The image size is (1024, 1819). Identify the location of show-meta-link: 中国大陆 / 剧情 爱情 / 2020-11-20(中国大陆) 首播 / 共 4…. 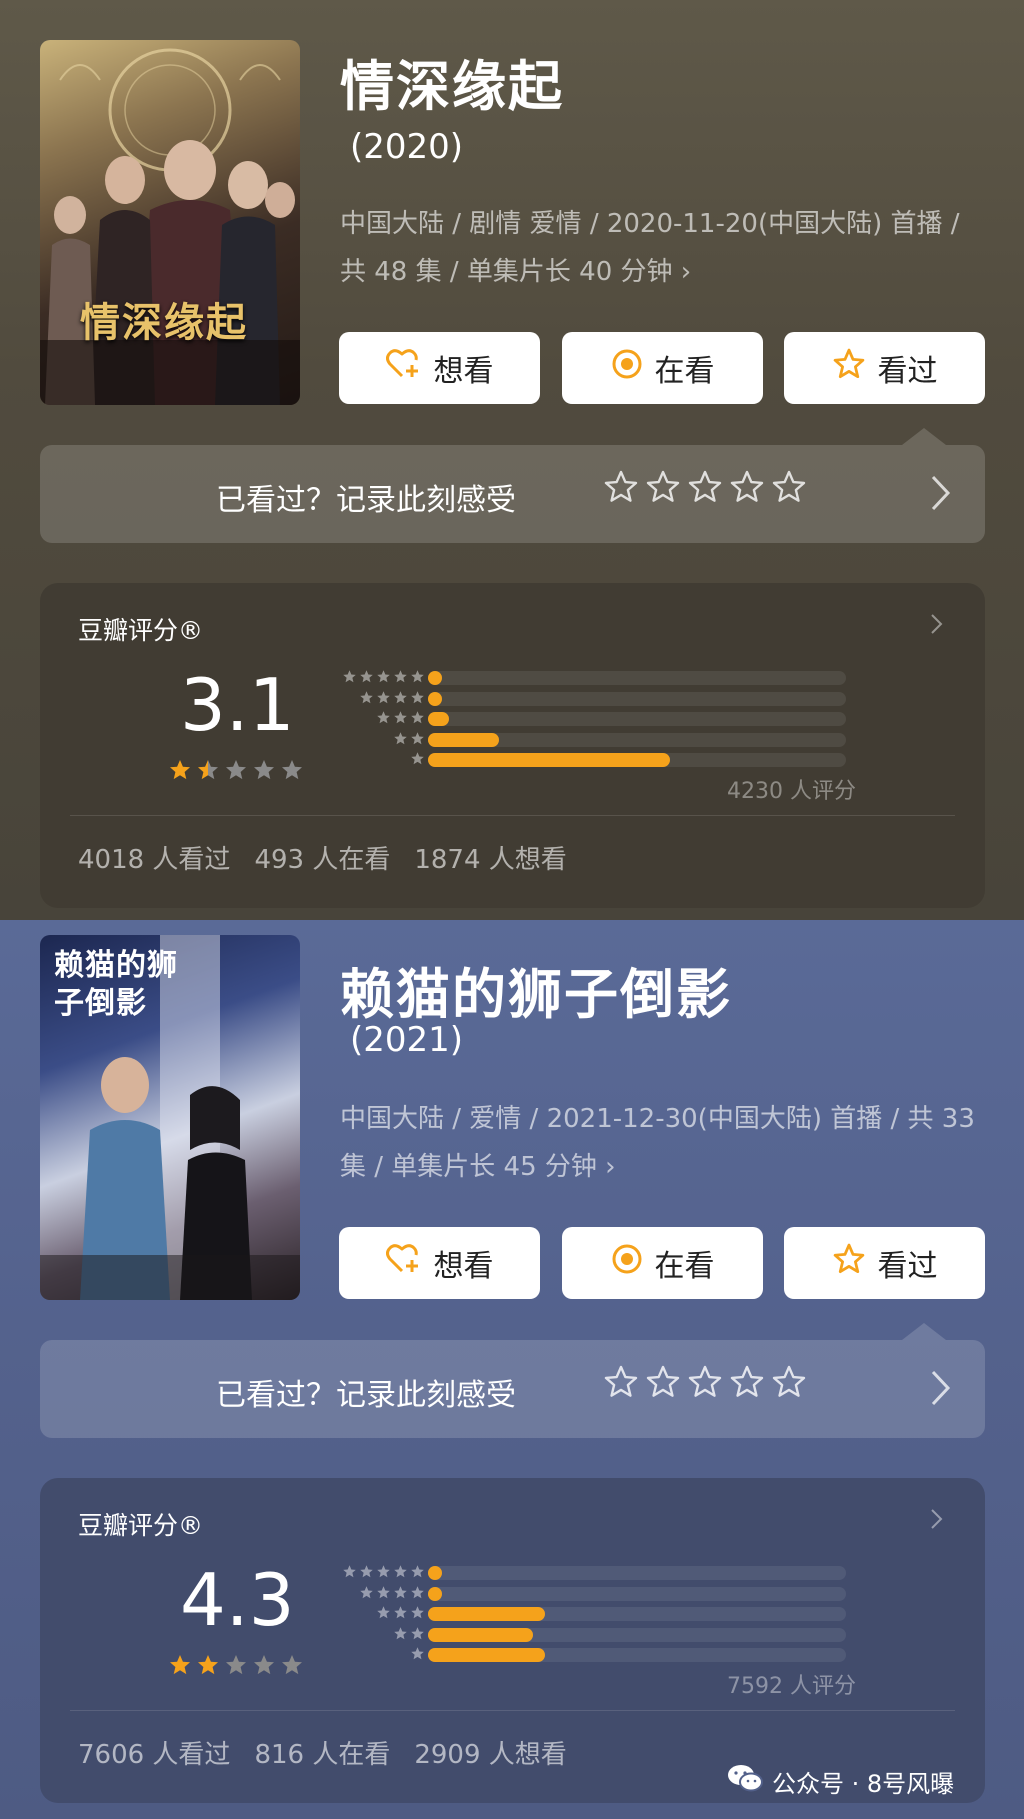
(662, 248).